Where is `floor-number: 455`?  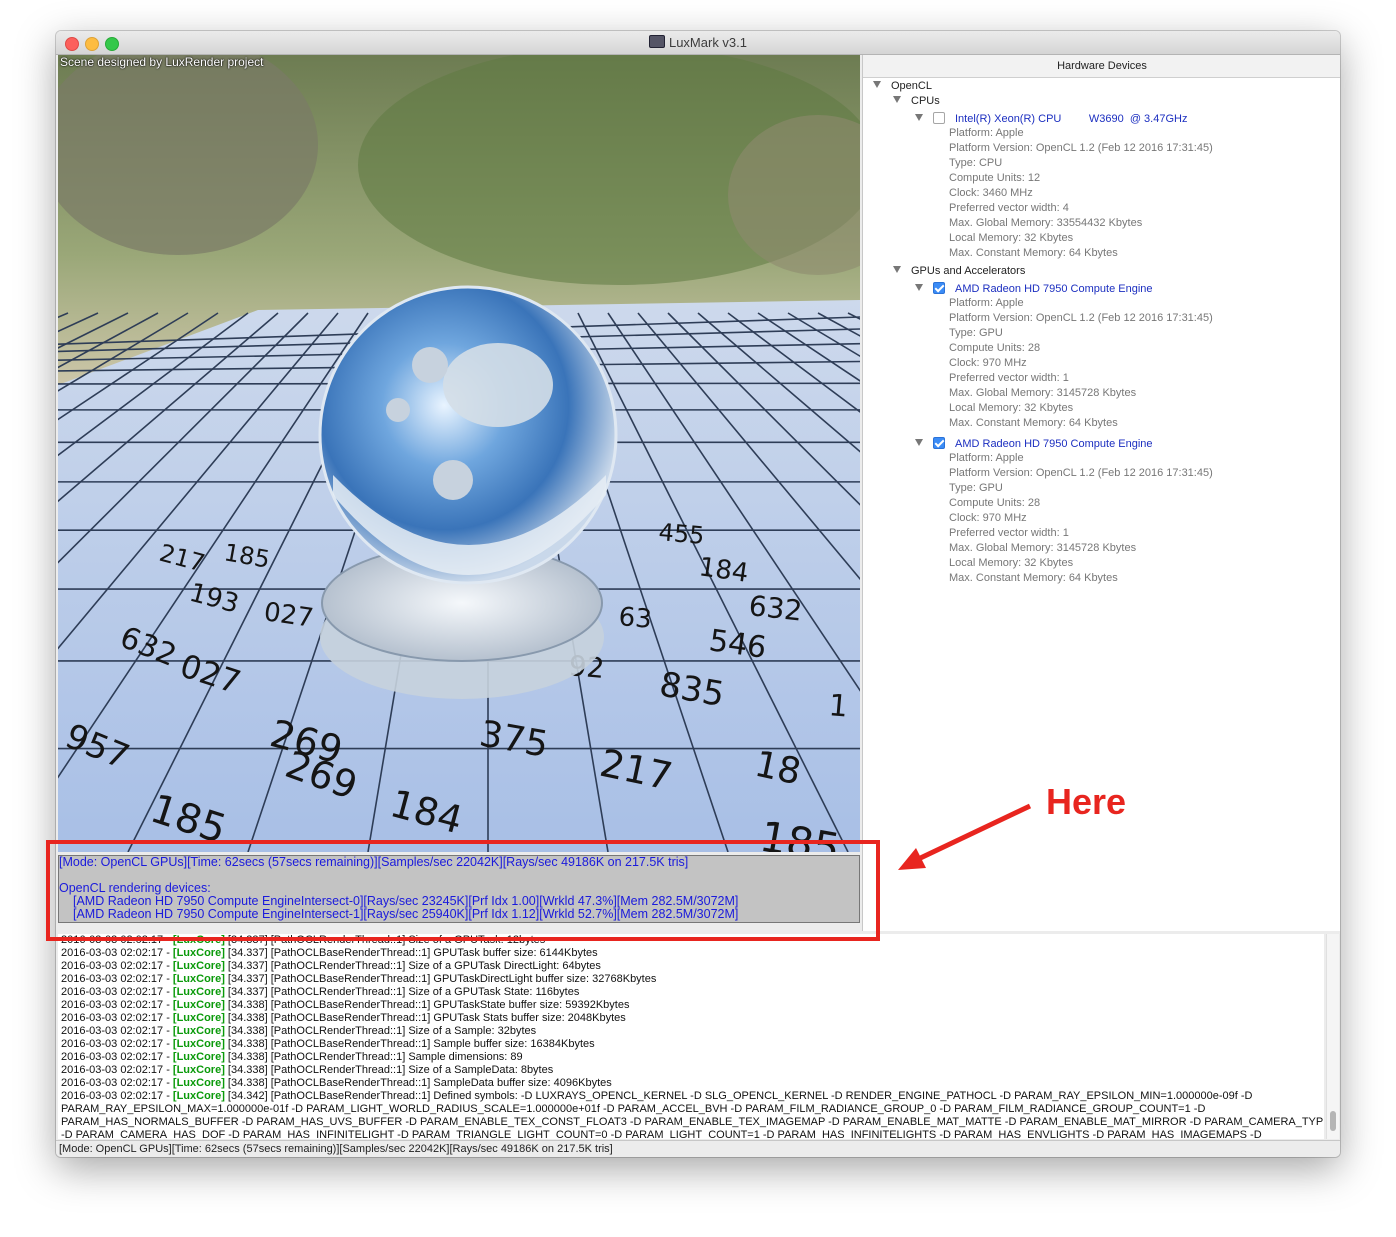 floor-number: 455 is located at coordinates (681, 534).